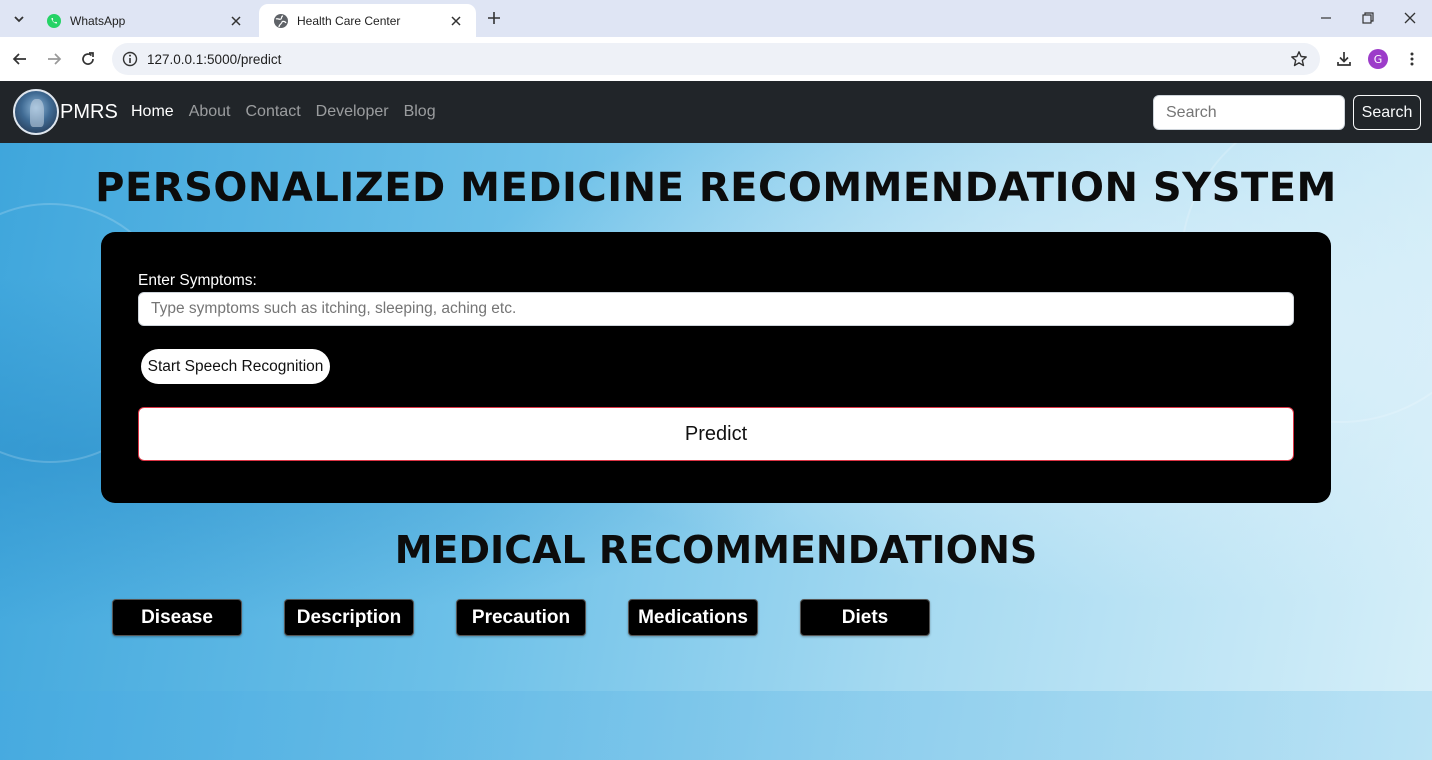 This screenshot has width=1432, height=760. What do you see at coordinates (716, 434) in the screenshot?
I see `predict-button: Predict` at bounding box center [716, 434].